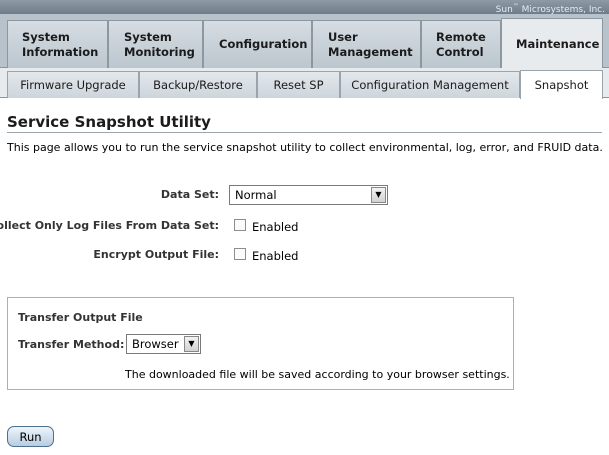 The image size is (609, 455). I want to click on collect-logs-label: Collect Only Log Files From Data Set:, so click(109, 225).